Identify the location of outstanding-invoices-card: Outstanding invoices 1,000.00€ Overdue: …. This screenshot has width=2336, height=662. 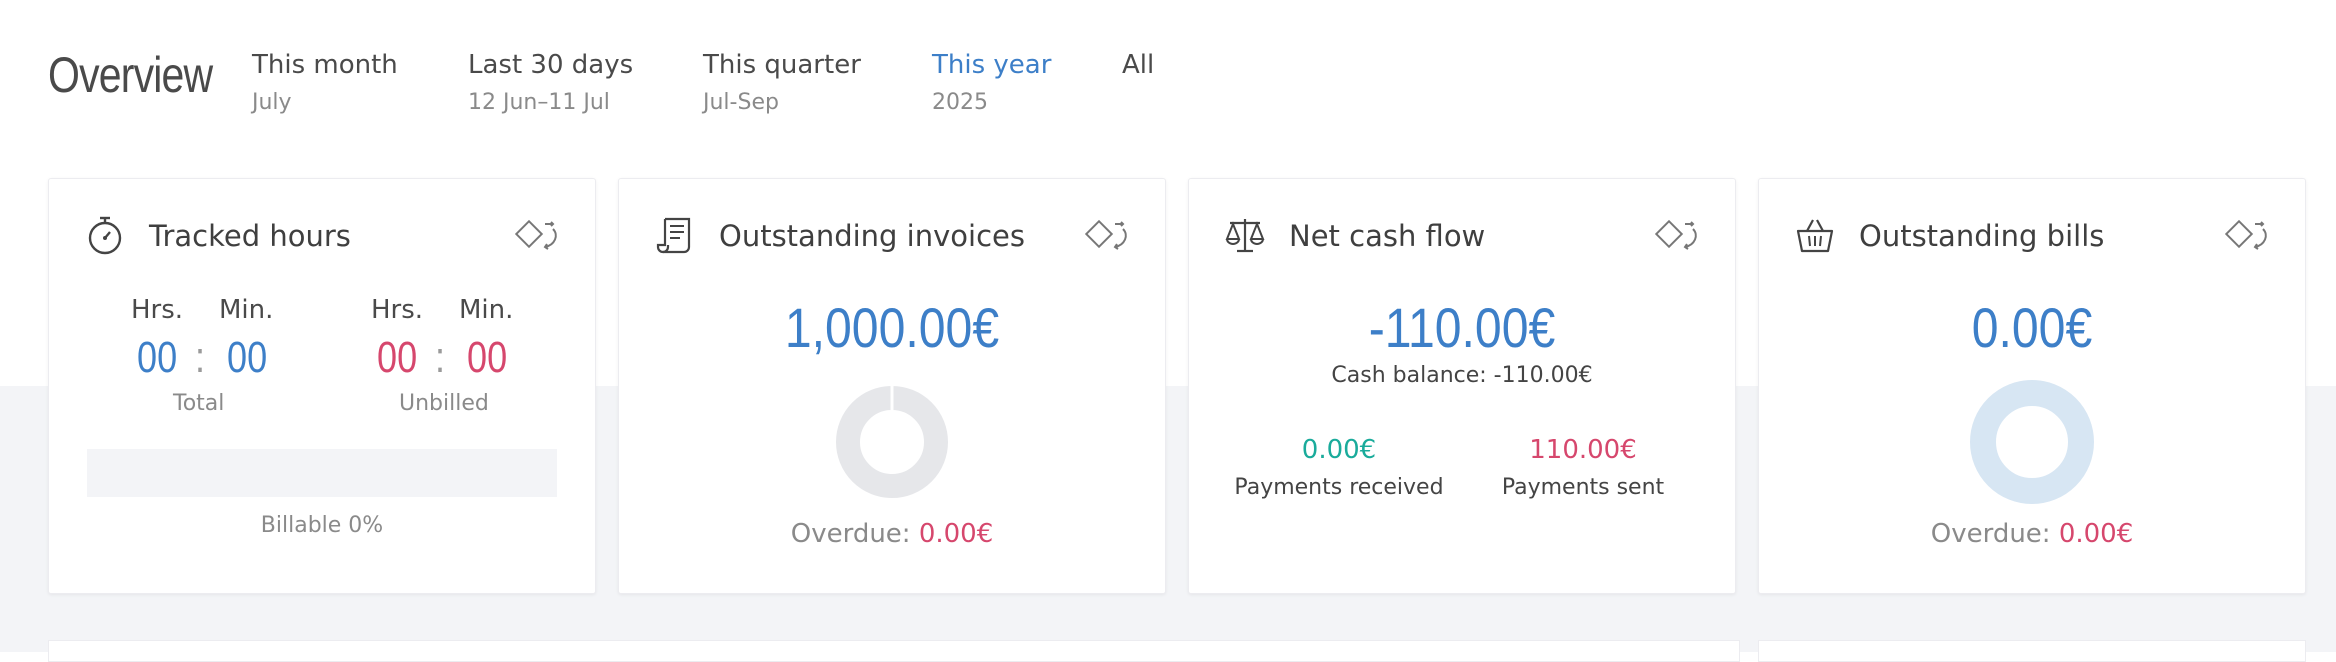
(892, 386).